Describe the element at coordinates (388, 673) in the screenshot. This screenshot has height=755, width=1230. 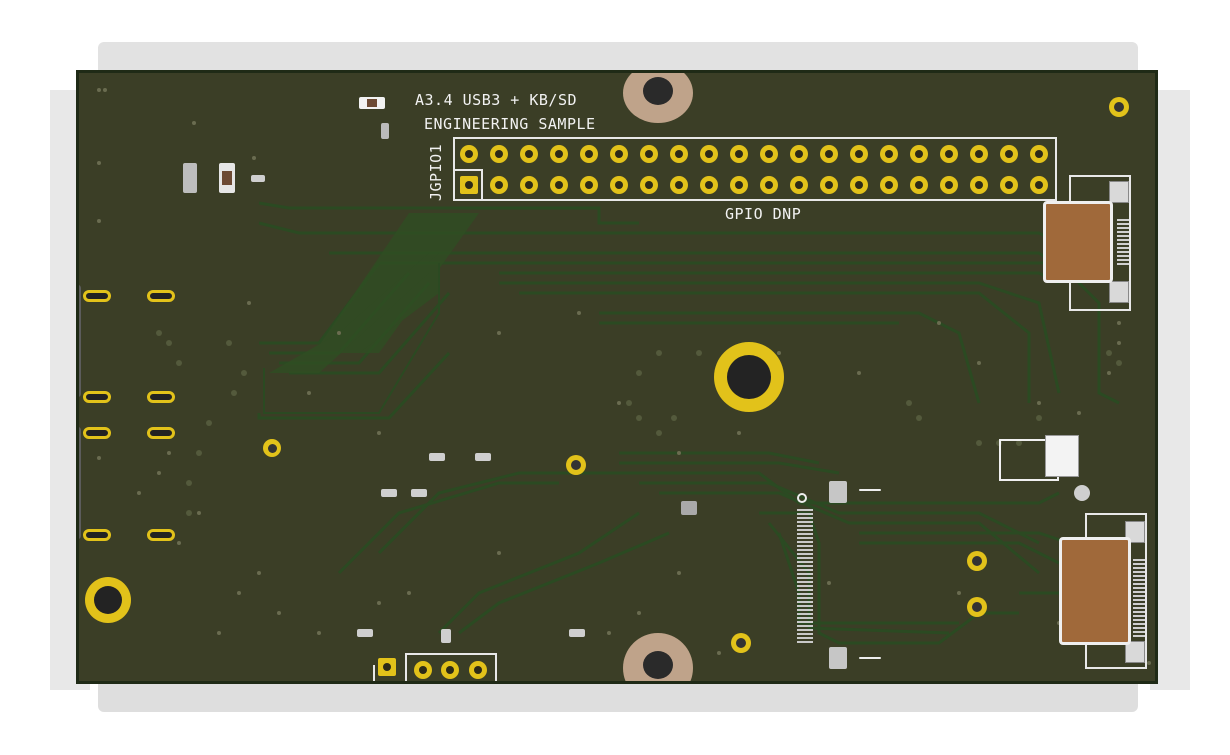
I see `bottom-header-pin1-marker` at that location.